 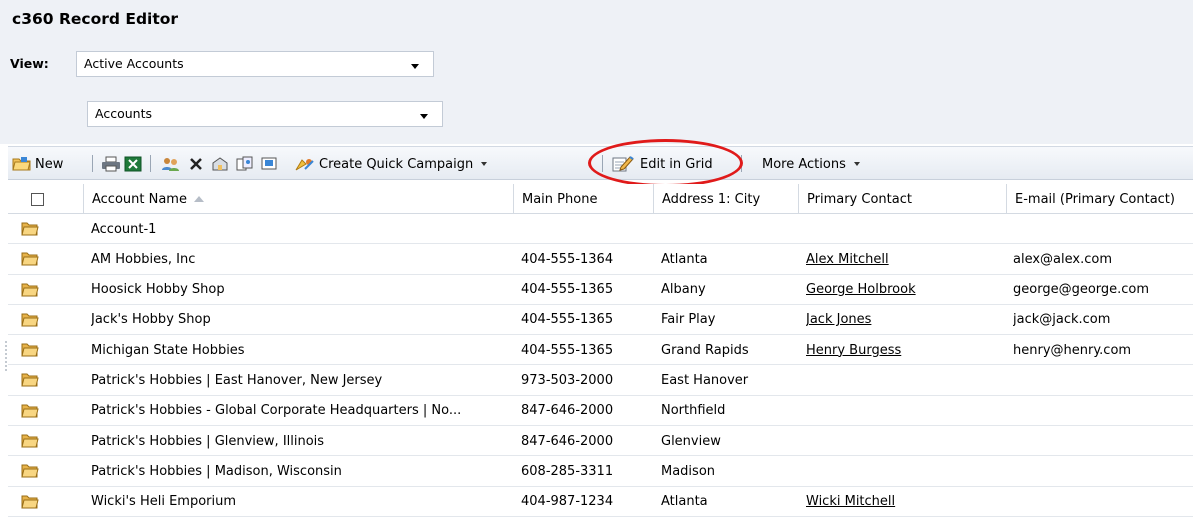 I want to click on cell-city: Madison, so click(x=688, y=471).